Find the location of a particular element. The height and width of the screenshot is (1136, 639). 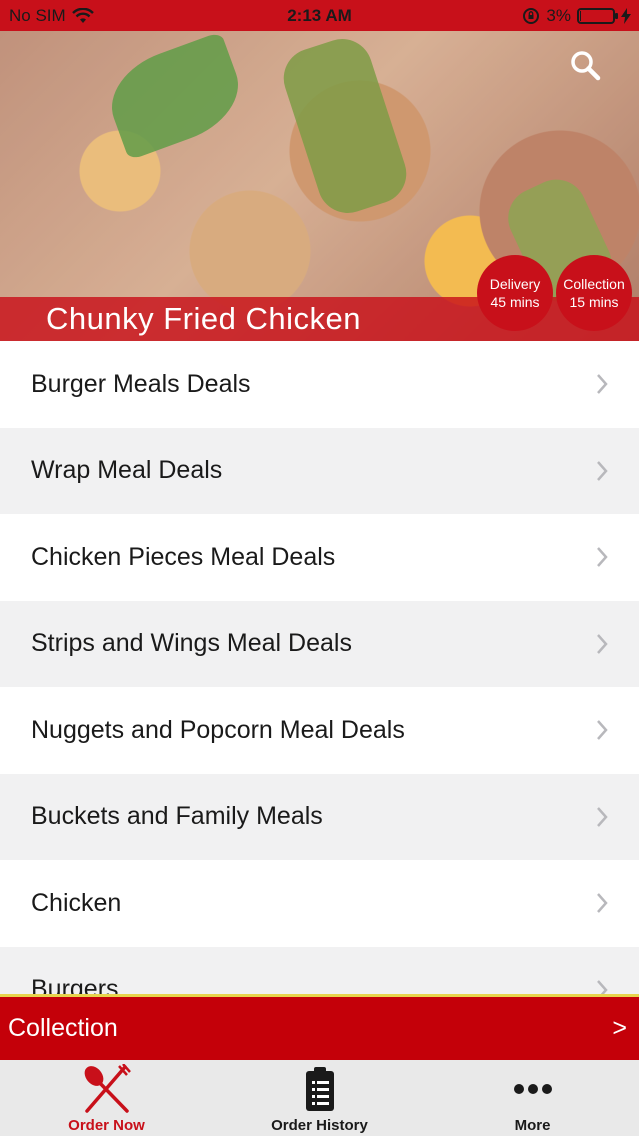

menu-category-label: Strips and Wings Meal Deals is located at coordinates (191, 643).